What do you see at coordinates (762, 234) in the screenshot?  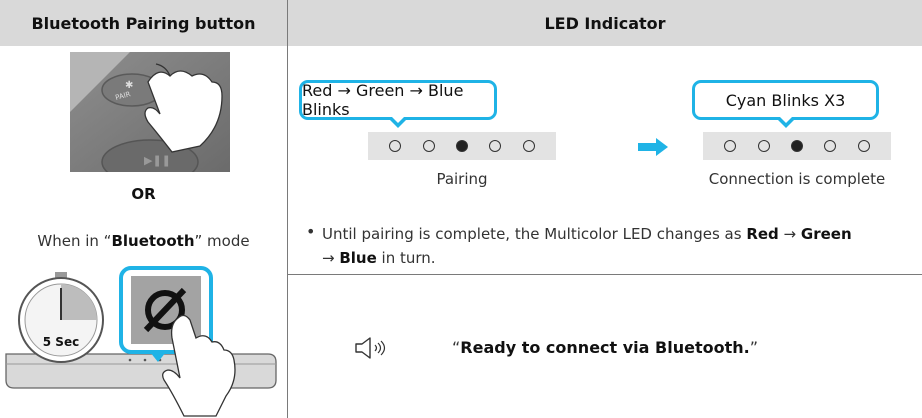 I see `note-red: Red` at bounding box center [762, 234].